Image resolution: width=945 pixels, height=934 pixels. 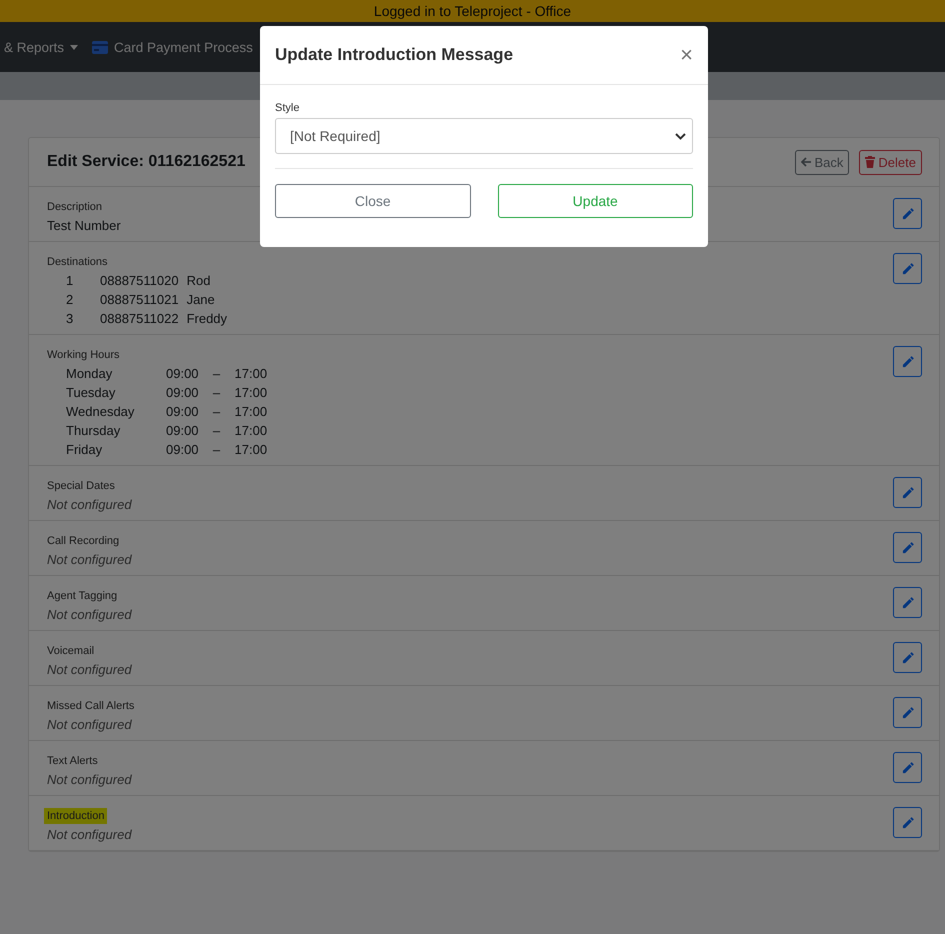 What do you see at coordinates (172, 47) in the screenshot?
I see `nav-link: Card Payment Process` at bounding box center [172, 47].